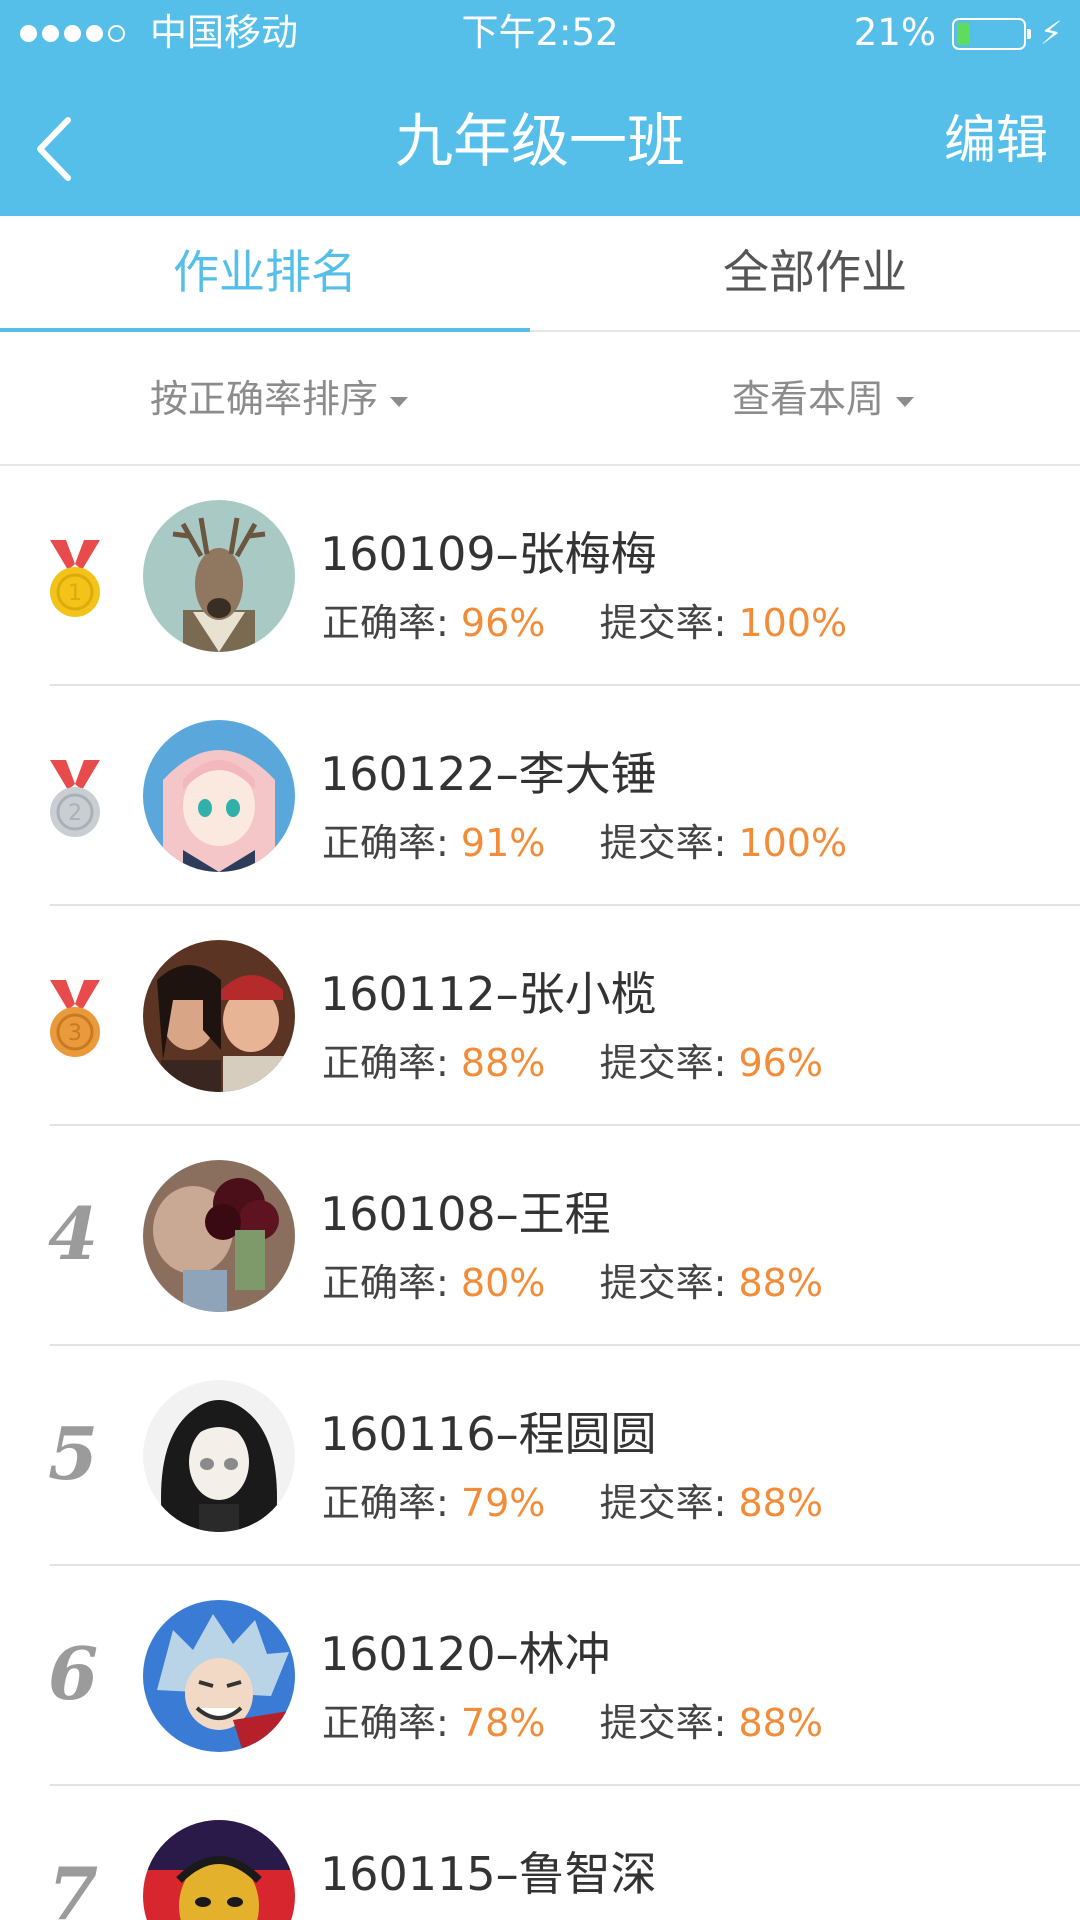 The image size is (1080, 1920). What do you see at coordinates (503, 1063) in the screenshot?
I see `accuracy-value: 88%` at bounding box center [503, 1063].